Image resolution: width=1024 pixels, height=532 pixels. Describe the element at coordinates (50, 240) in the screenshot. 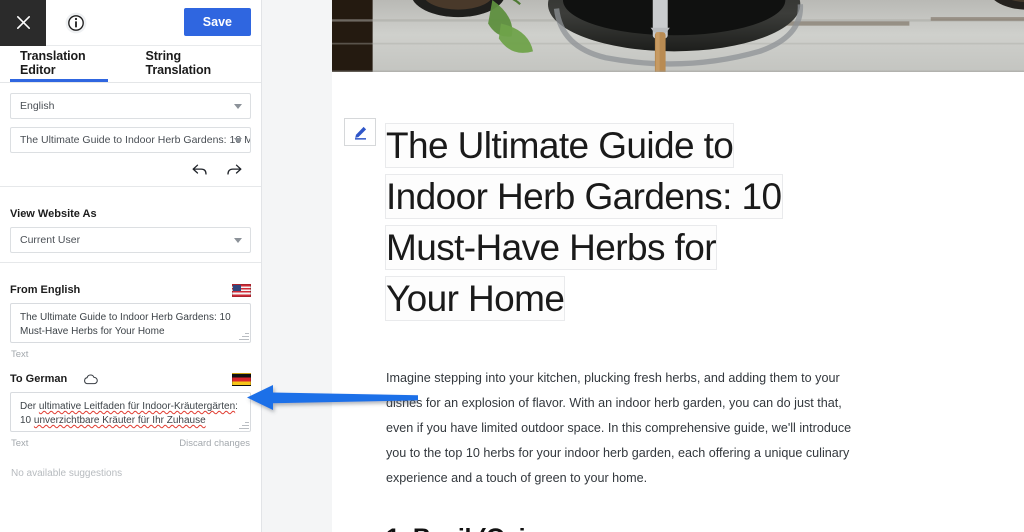

I see `view-website-as-value: Current User` at that location.